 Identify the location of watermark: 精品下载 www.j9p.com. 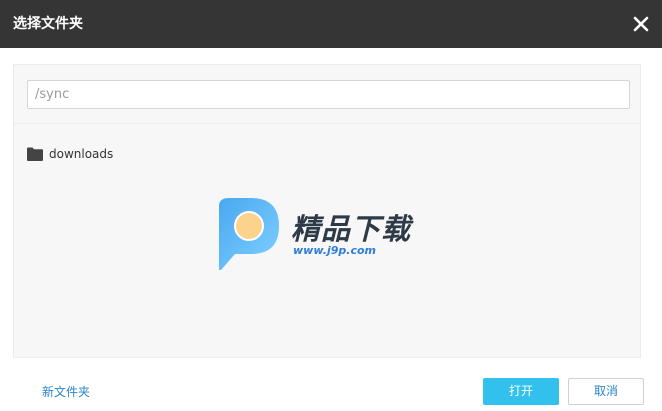
(331, 235).